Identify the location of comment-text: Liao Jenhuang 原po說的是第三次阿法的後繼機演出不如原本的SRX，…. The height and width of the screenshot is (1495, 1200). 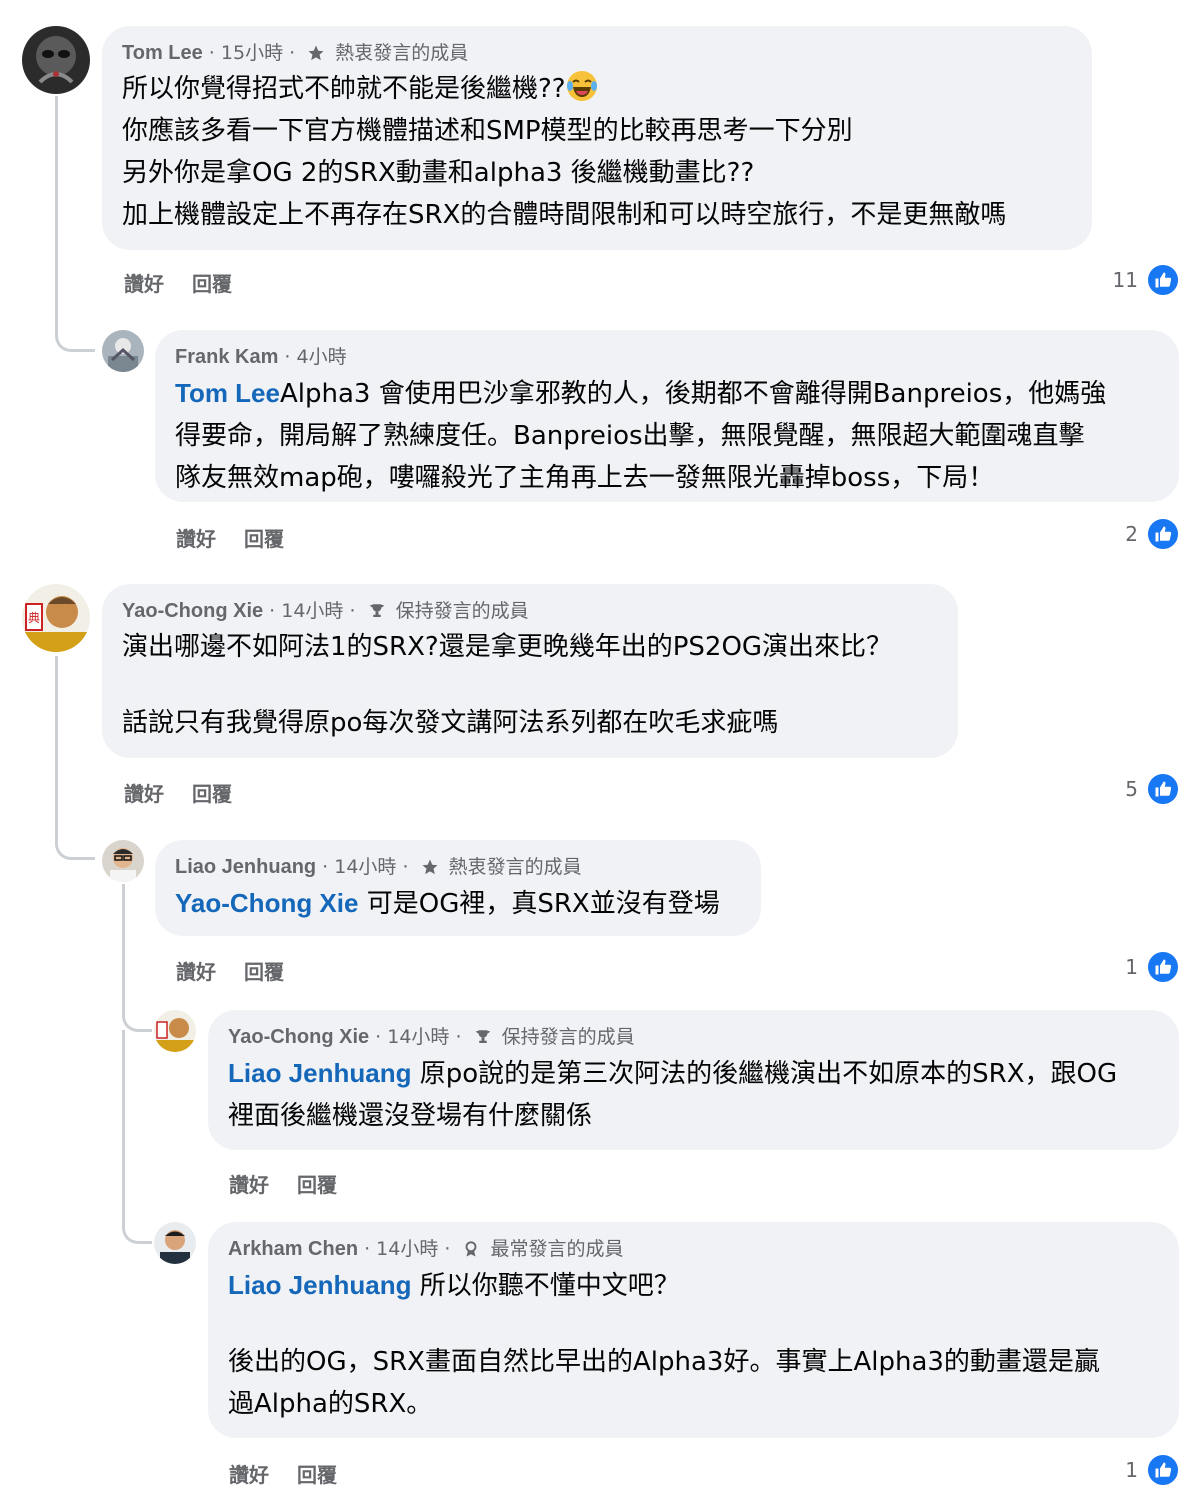
(693, 1094).